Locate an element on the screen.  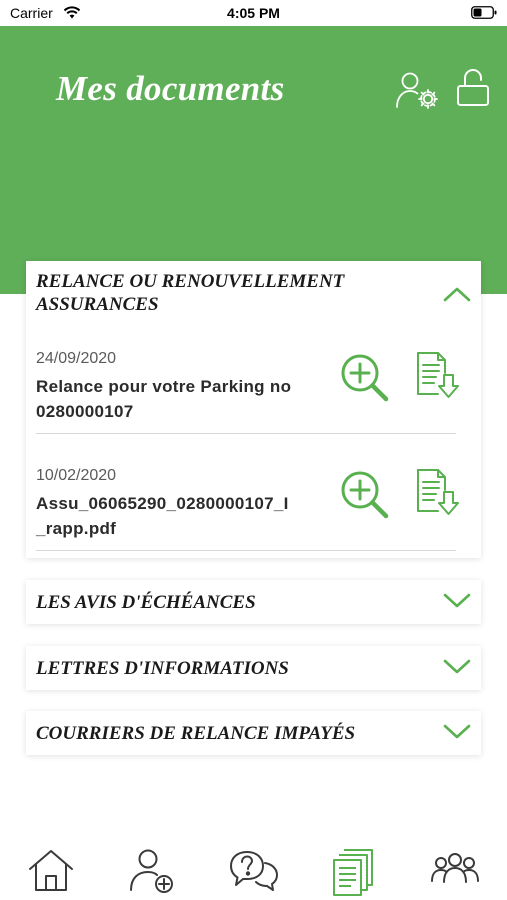
section-courriers-relance: COURRIERS DE RELANCE IMPAYÉS is located at coordinates (253, 733).